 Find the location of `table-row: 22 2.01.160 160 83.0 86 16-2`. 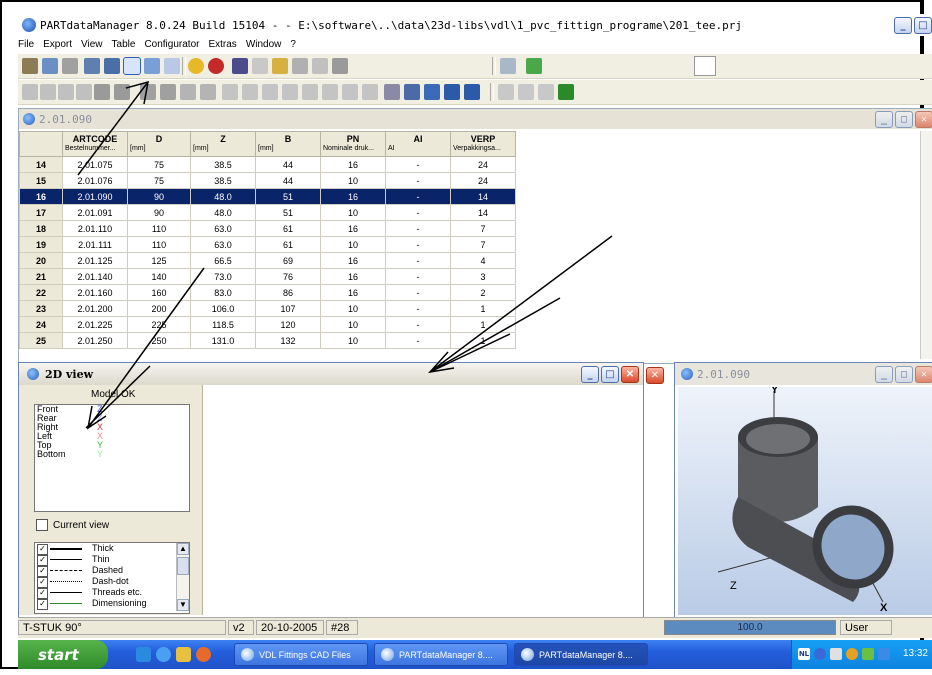

table-row: 22 2.01.160 160 83.0 86 16-2 is located at coordinates (267, 292).